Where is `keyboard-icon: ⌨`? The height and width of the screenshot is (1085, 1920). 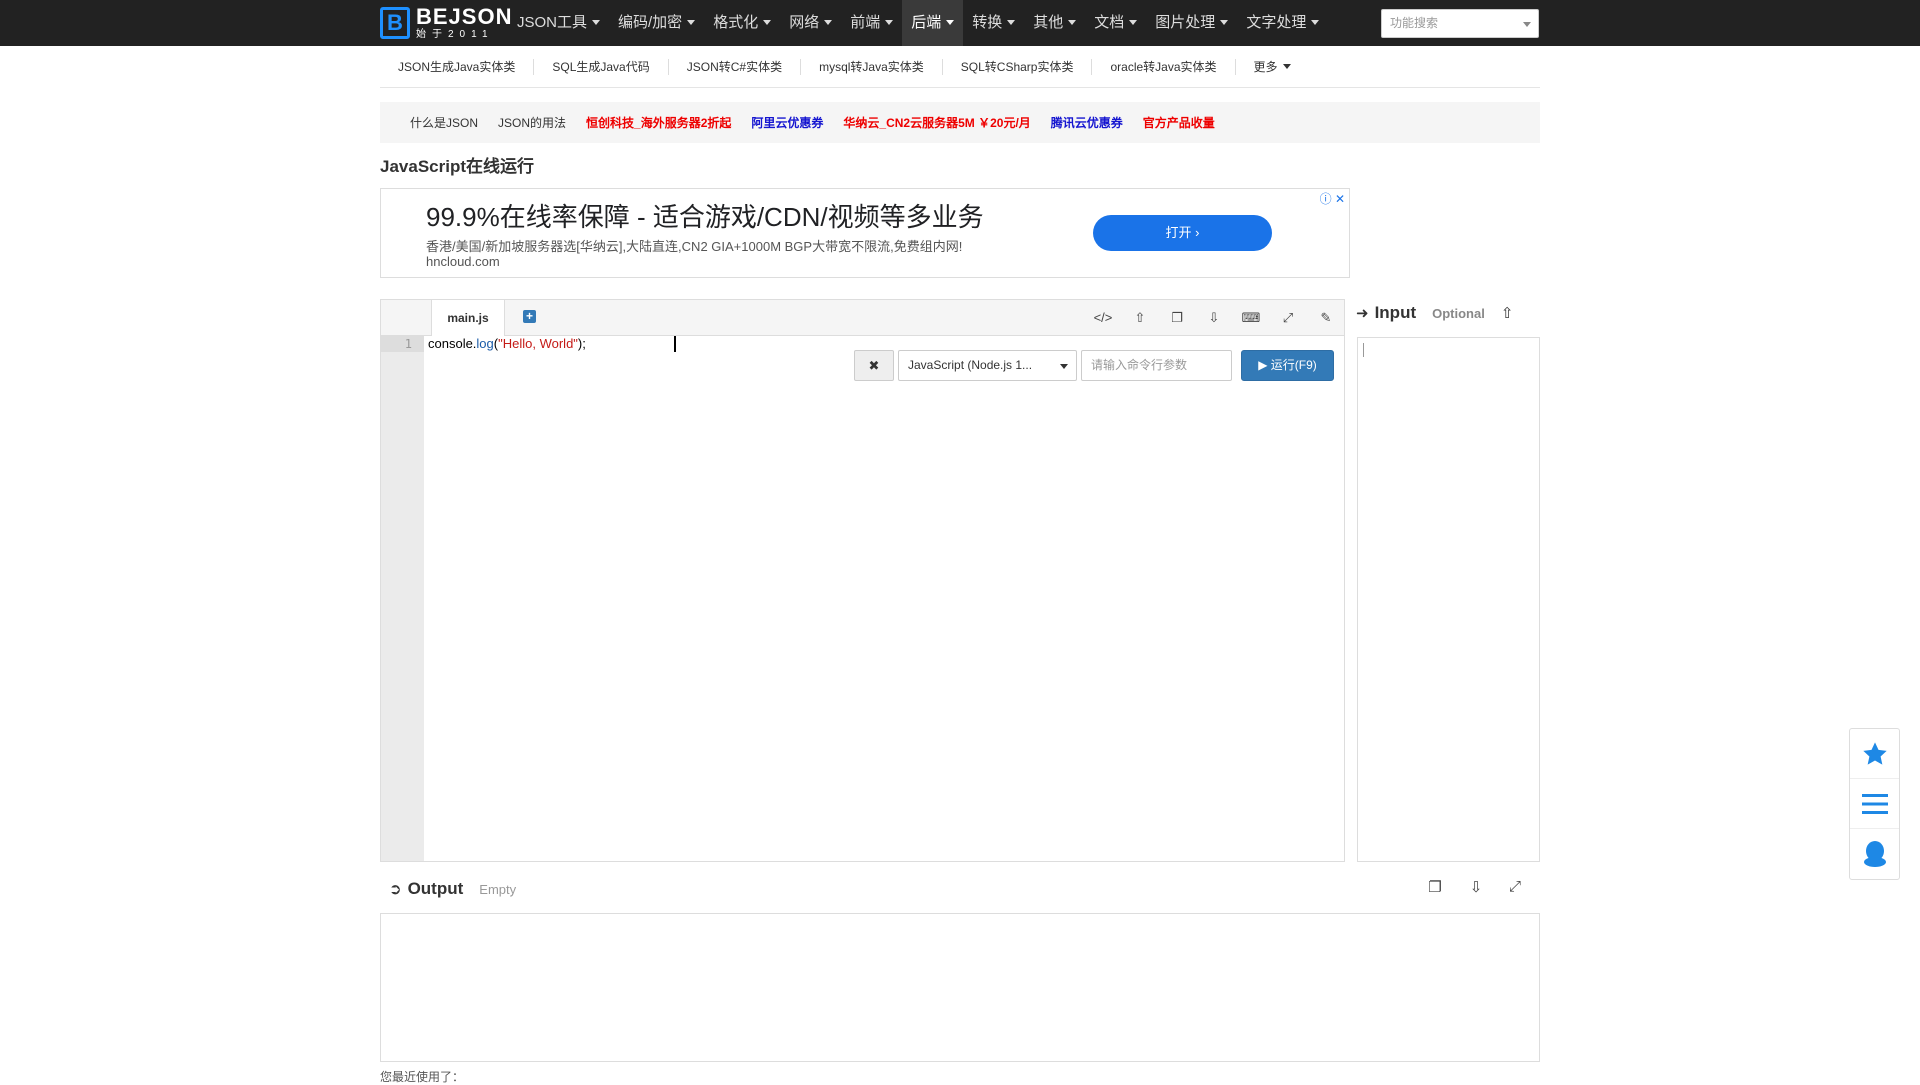
keyboard-icon: ⌨ is located at coordinates (1251, 318).